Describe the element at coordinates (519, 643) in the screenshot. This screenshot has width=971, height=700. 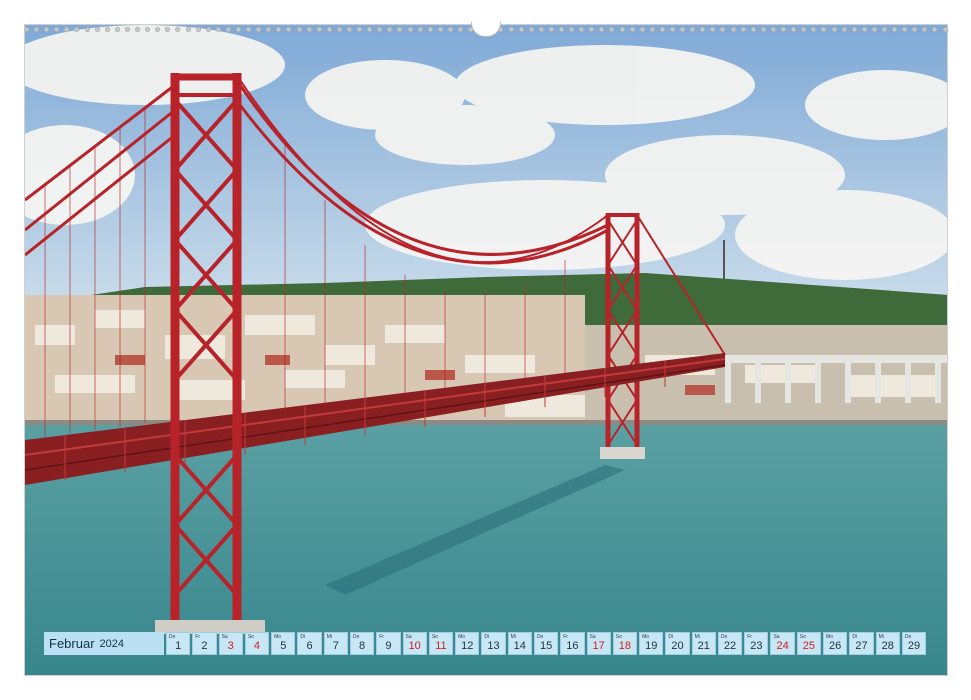
I see `day-cell: Mi 14` at that location.